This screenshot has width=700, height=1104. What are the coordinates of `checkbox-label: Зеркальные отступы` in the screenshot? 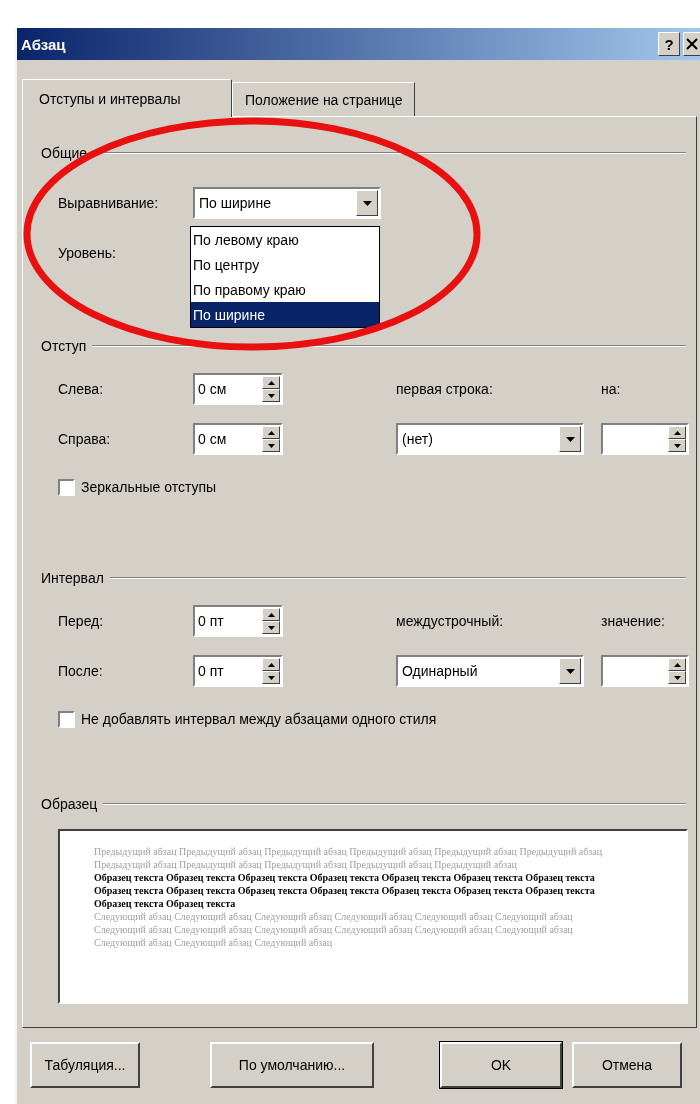 It's located at (149, 487).